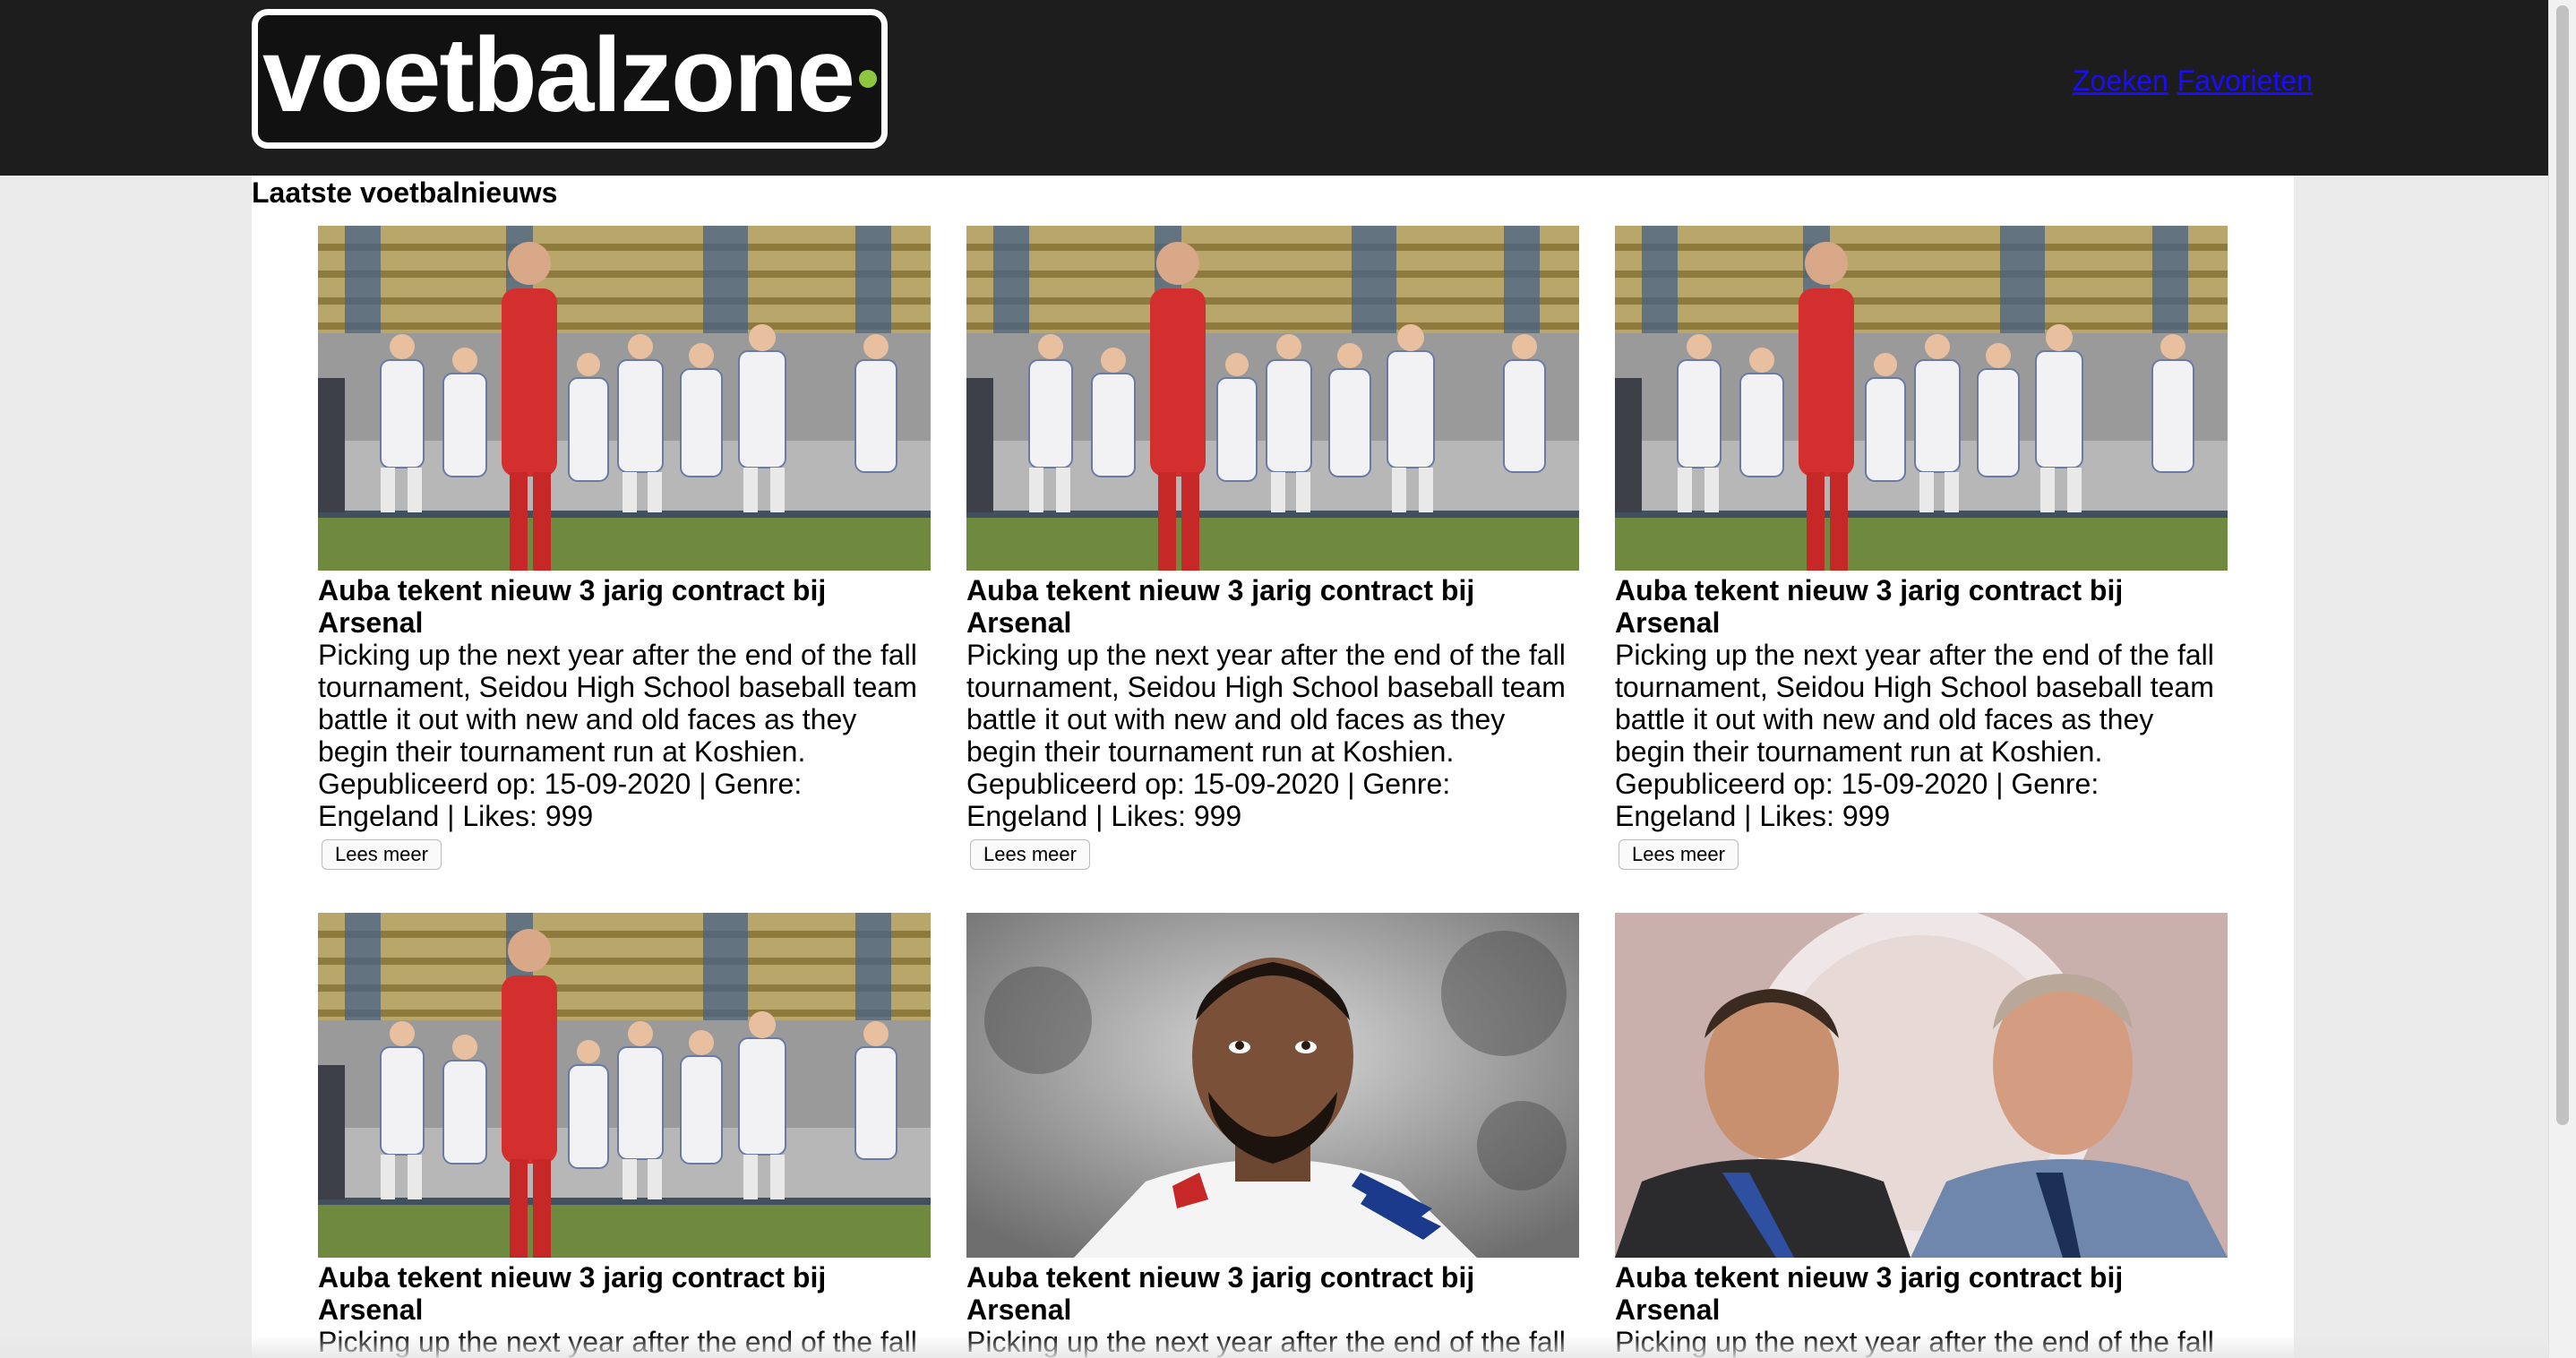 Image resolution: width=2576 pixels, height=1358 pixels. I want to click on site-header: voetbalzone Zoeken Favorieten, so click(1274, 88).